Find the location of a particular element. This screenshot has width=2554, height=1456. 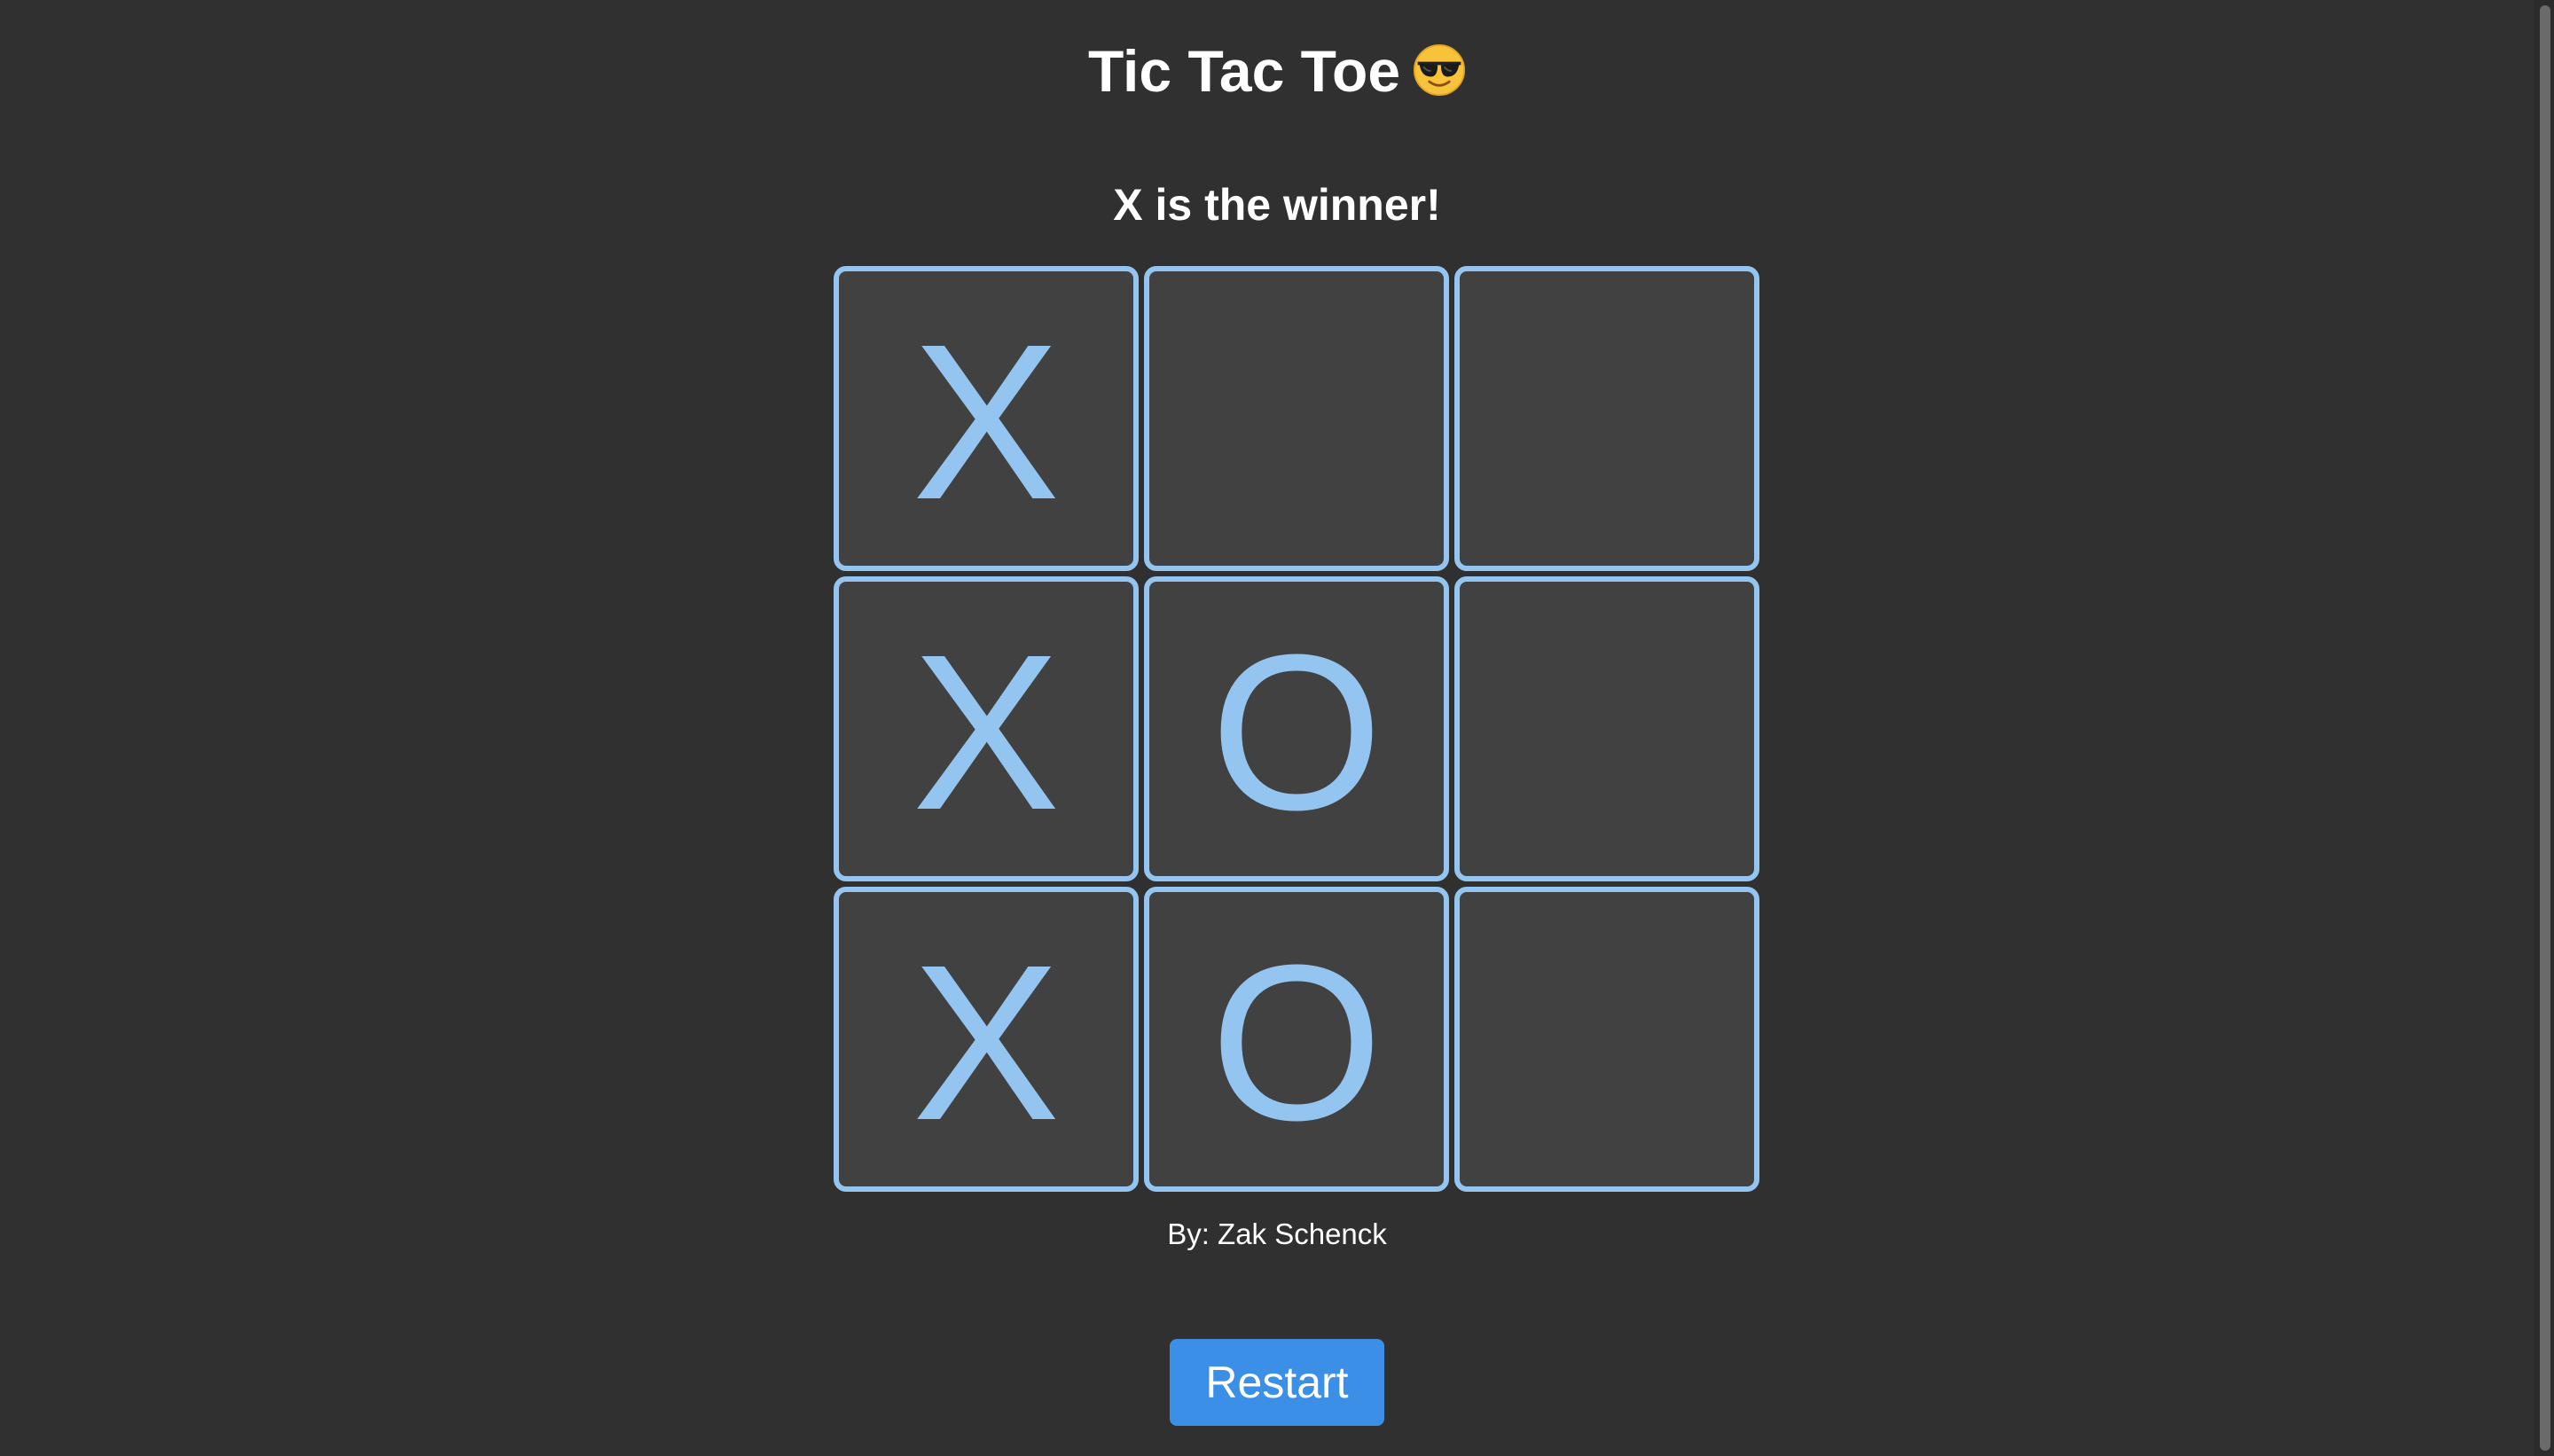

page-title: Tic Tac Toe is located at coordinates (1277, 70).